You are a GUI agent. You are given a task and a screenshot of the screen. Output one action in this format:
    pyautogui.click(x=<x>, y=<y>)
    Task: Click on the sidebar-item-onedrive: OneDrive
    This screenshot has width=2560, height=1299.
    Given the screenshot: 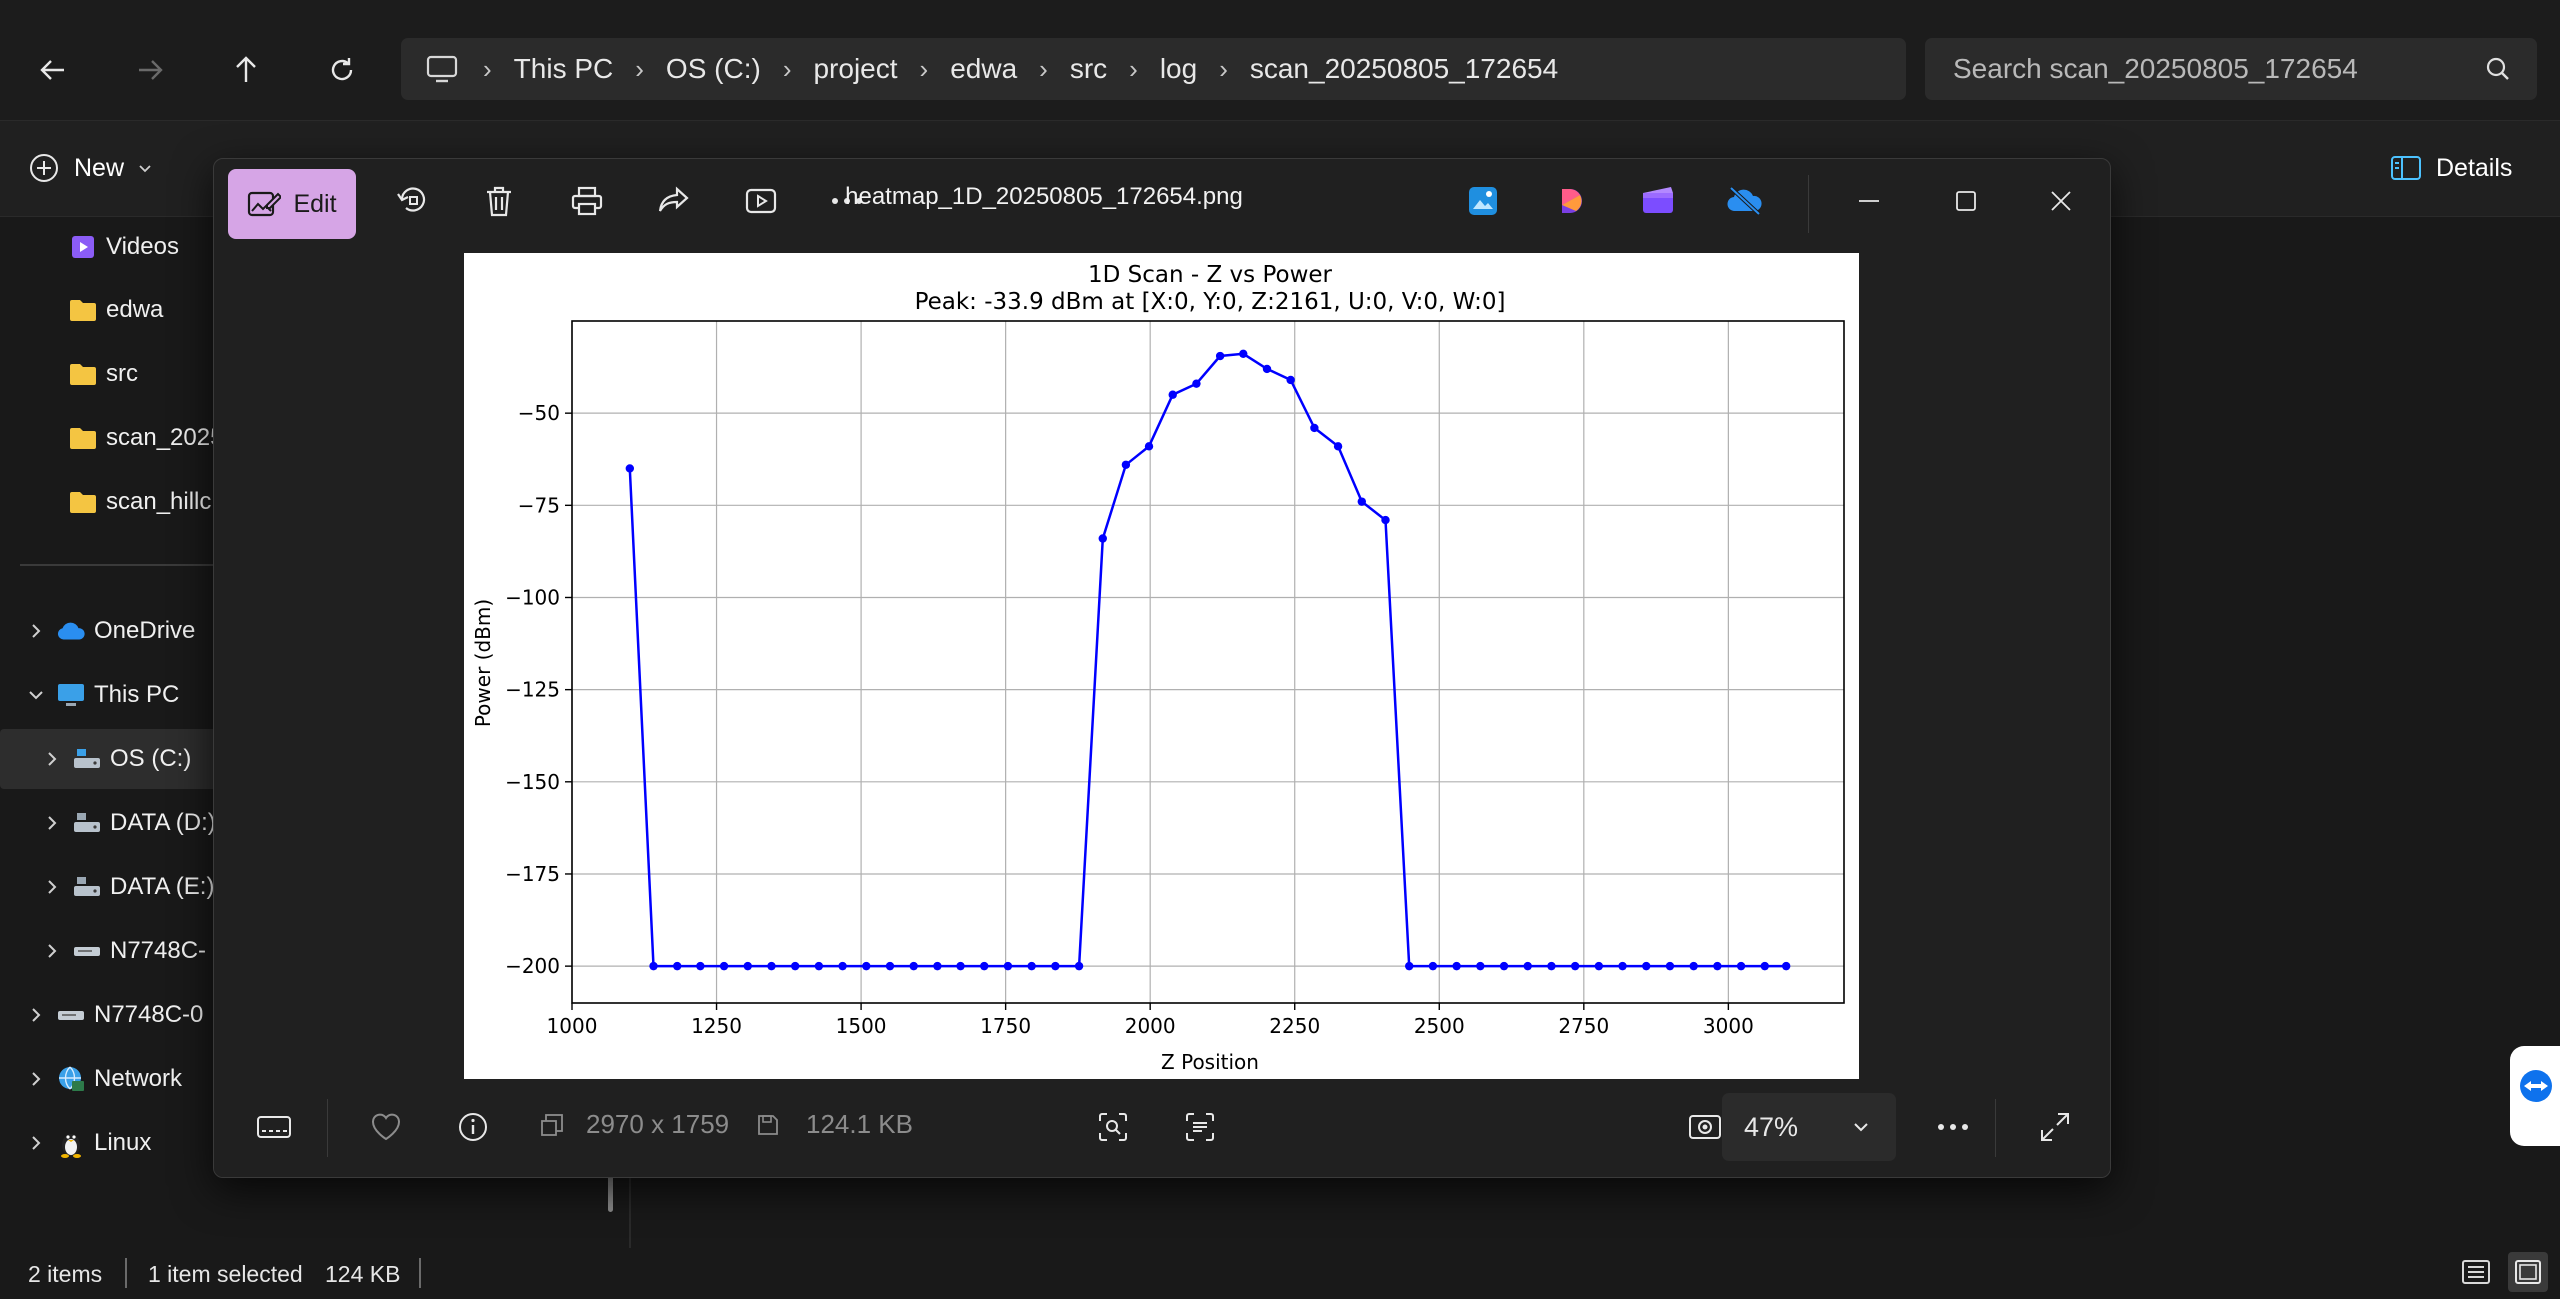 What is the action you would take?
    pyautogui.click(x=105, y=631)
    